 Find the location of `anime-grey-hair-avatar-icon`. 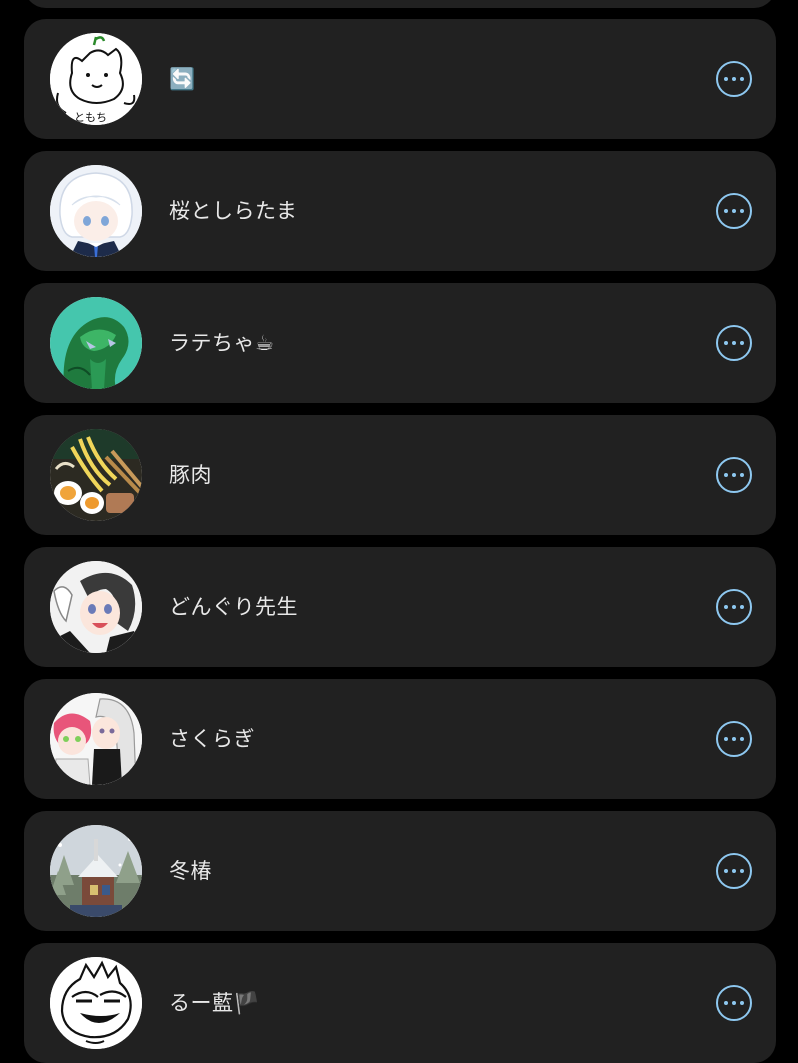

anime-grey-hair-avatar-icon is located at coordinates (96, 607).